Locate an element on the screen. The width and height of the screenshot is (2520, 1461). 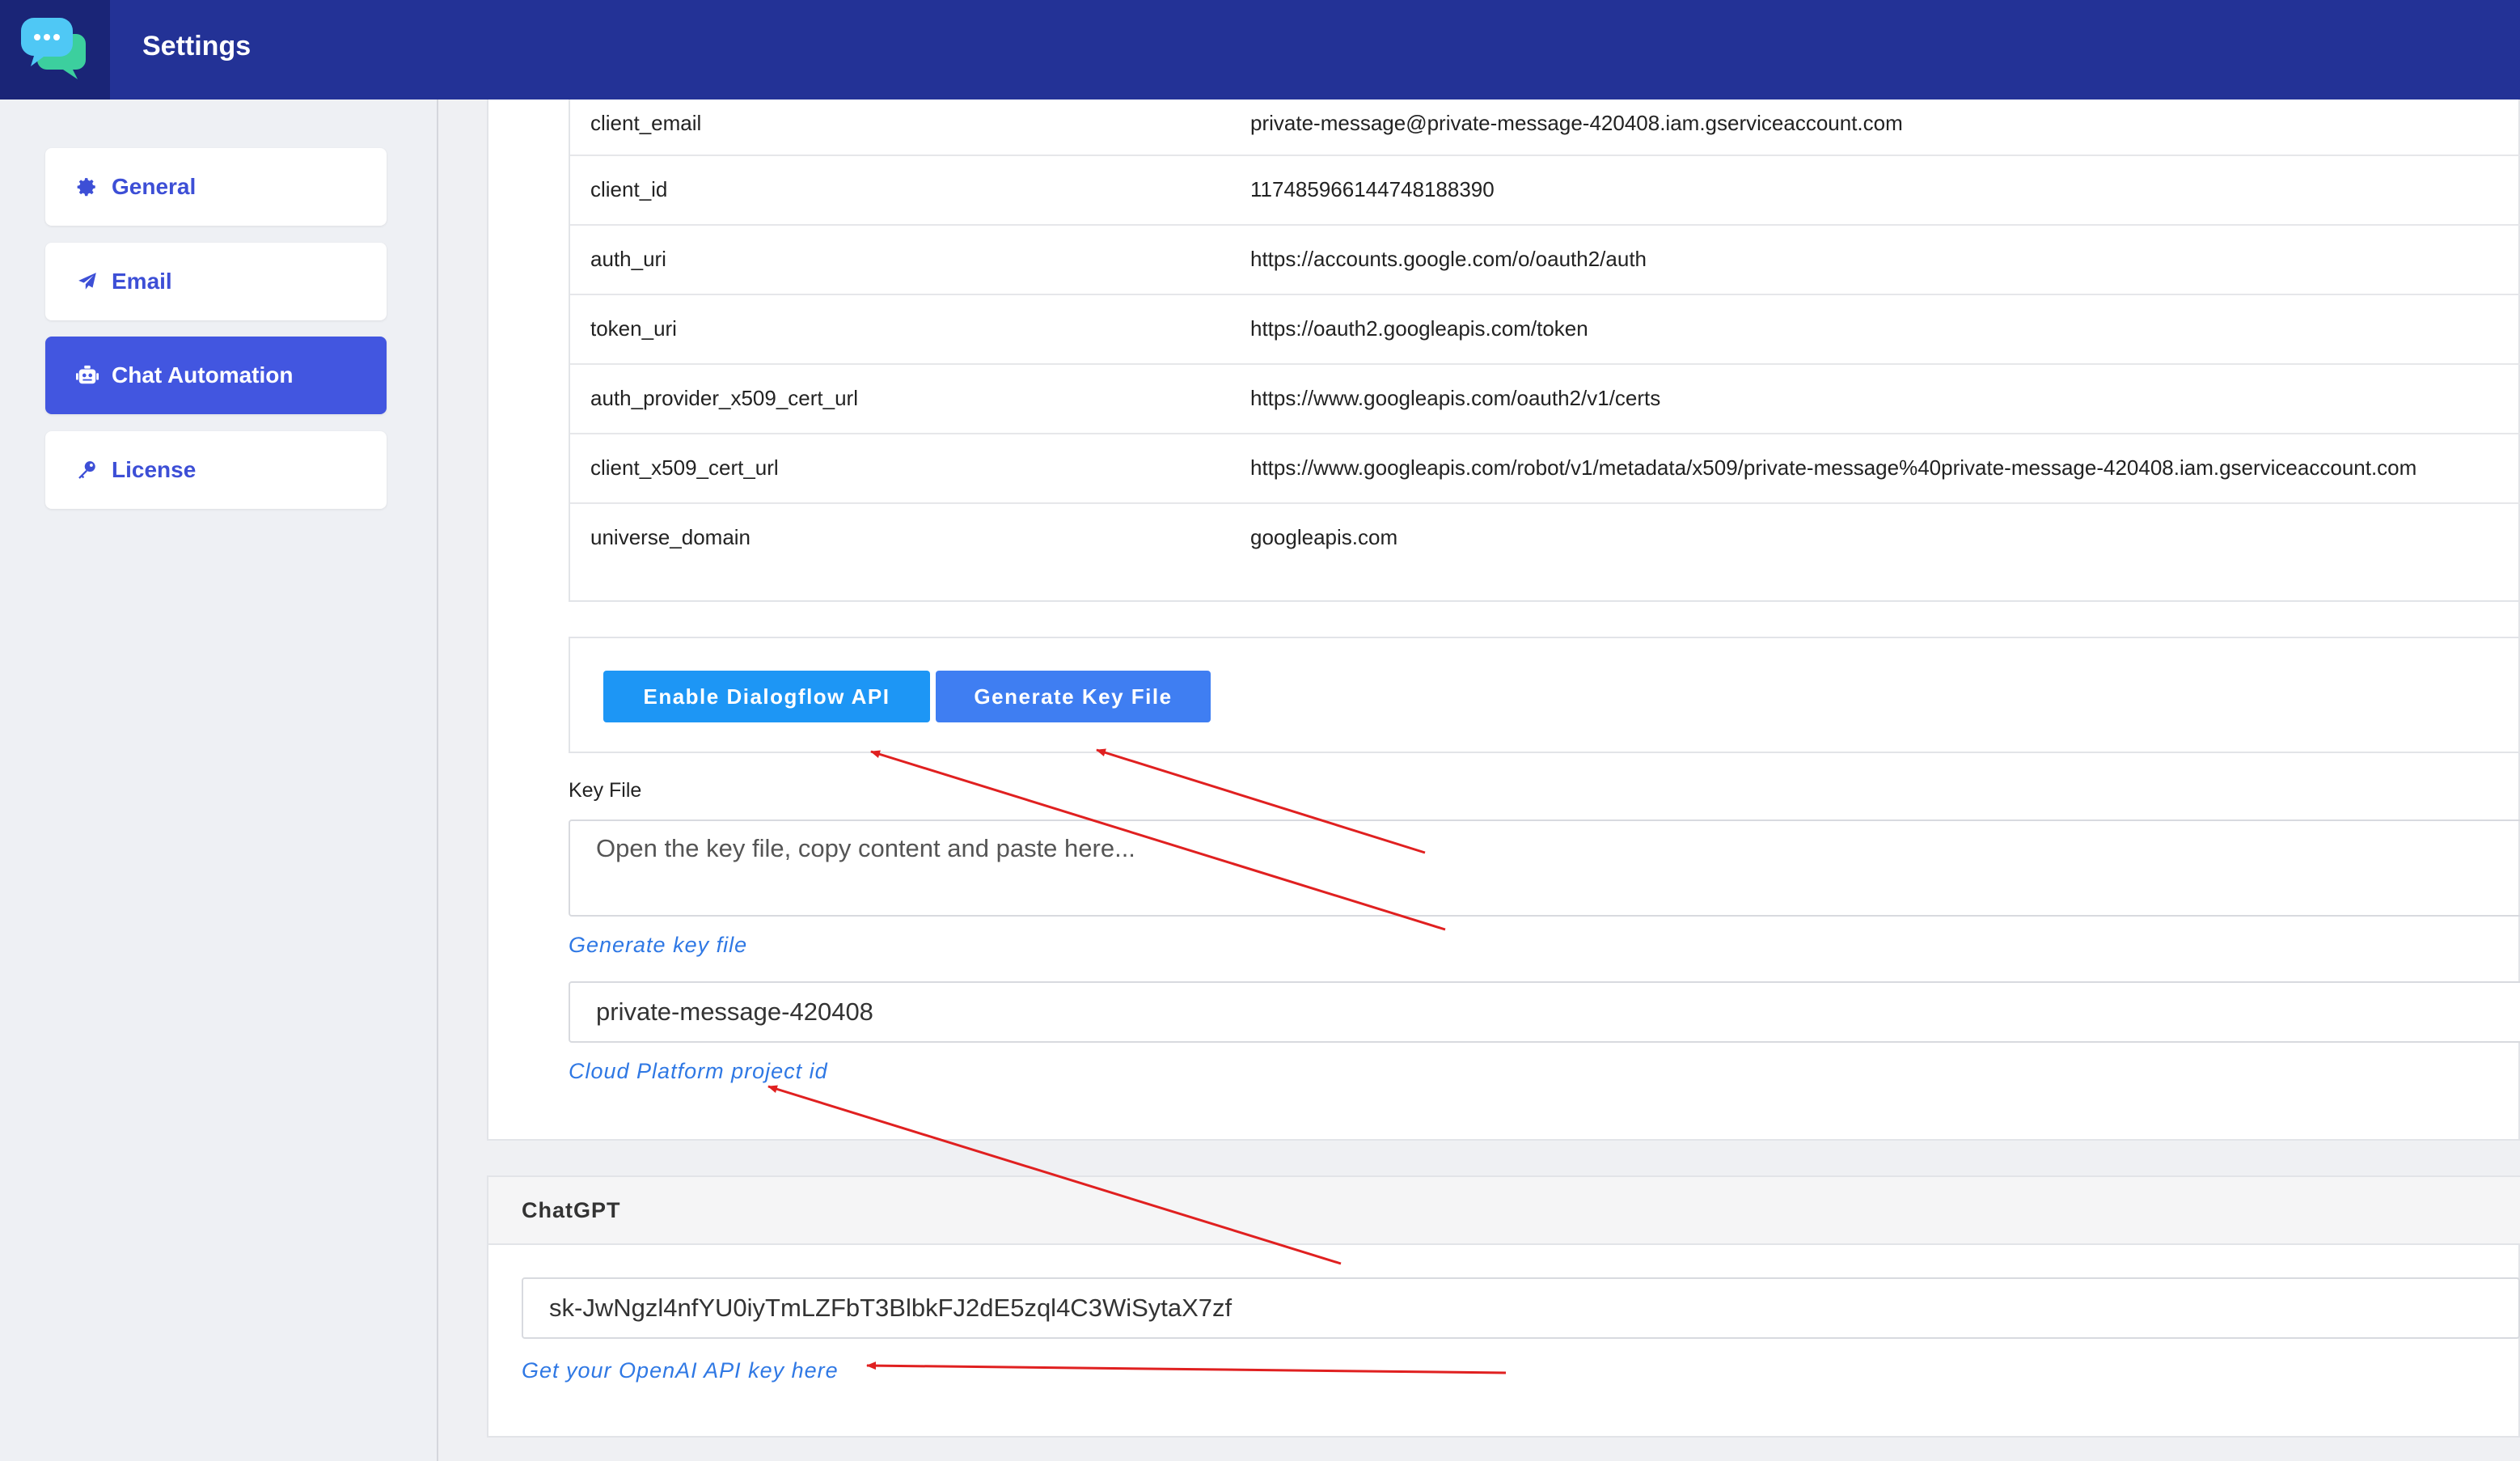
sidebar-item-label: Chat Automation is located at coordinates (203, 374).